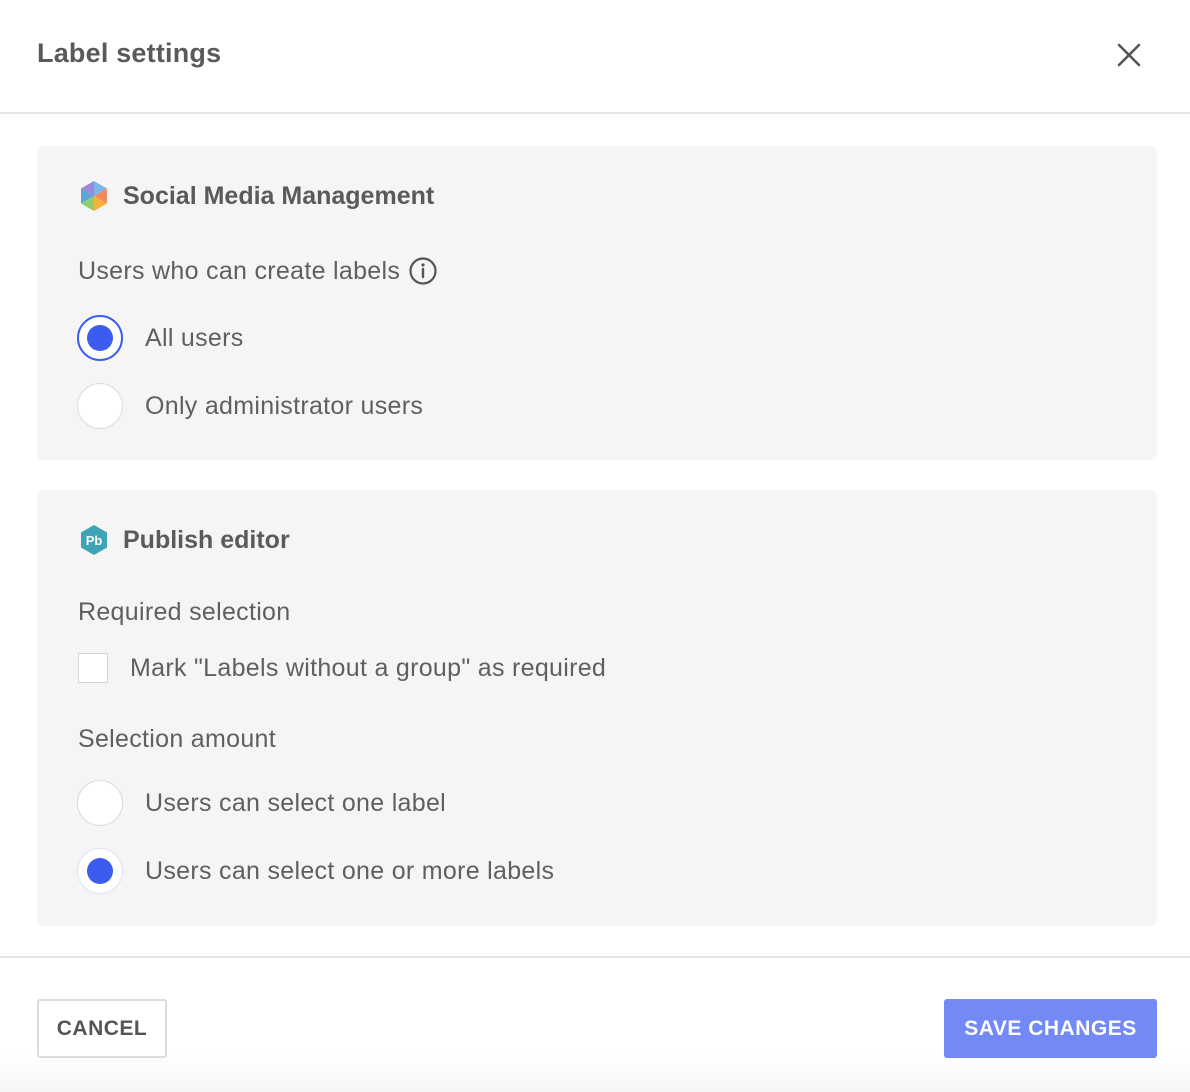  I want to click on radio-label: Only administrator users, so click(284, 405).